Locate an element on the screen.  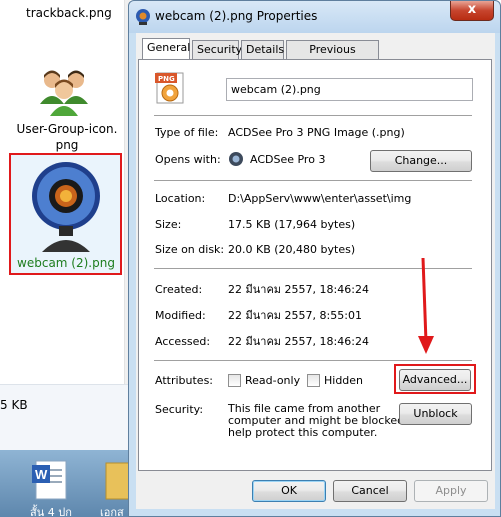
location-value: D:\AppServ\www\enter\asset\img is located at coordinates (320, 198).